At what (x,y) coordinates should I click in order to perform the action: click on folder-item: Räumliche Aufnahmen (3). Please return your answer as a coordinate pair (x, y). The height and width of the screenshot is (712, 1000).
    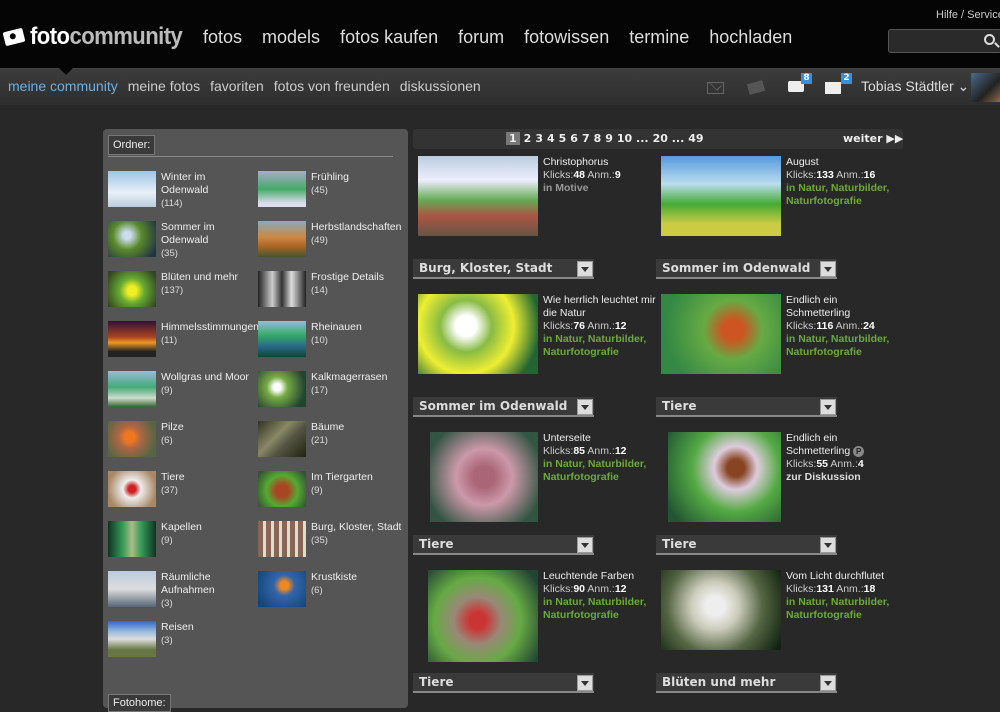
    Looking at the image, I should click on (180, 593).